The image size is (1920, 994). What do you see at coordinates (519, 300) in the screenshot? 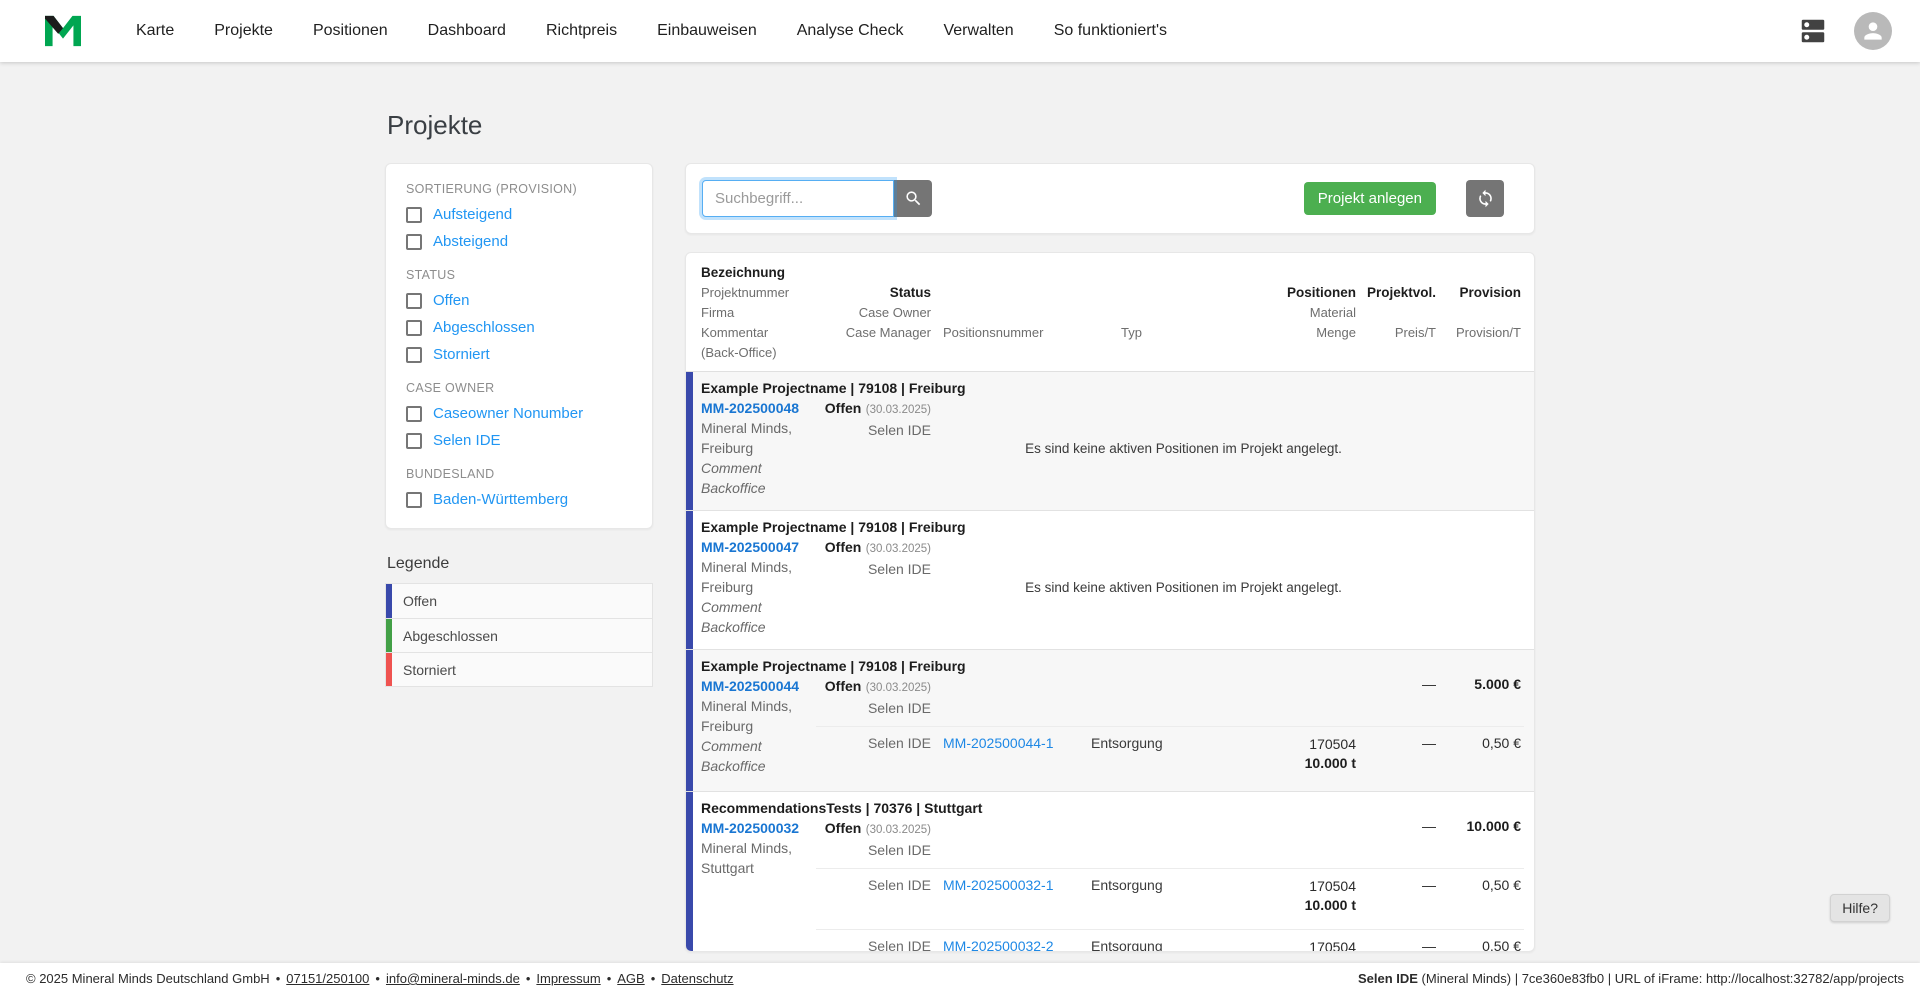
I see `filter-option-offen: Offen` at bounding box center [519, 300].